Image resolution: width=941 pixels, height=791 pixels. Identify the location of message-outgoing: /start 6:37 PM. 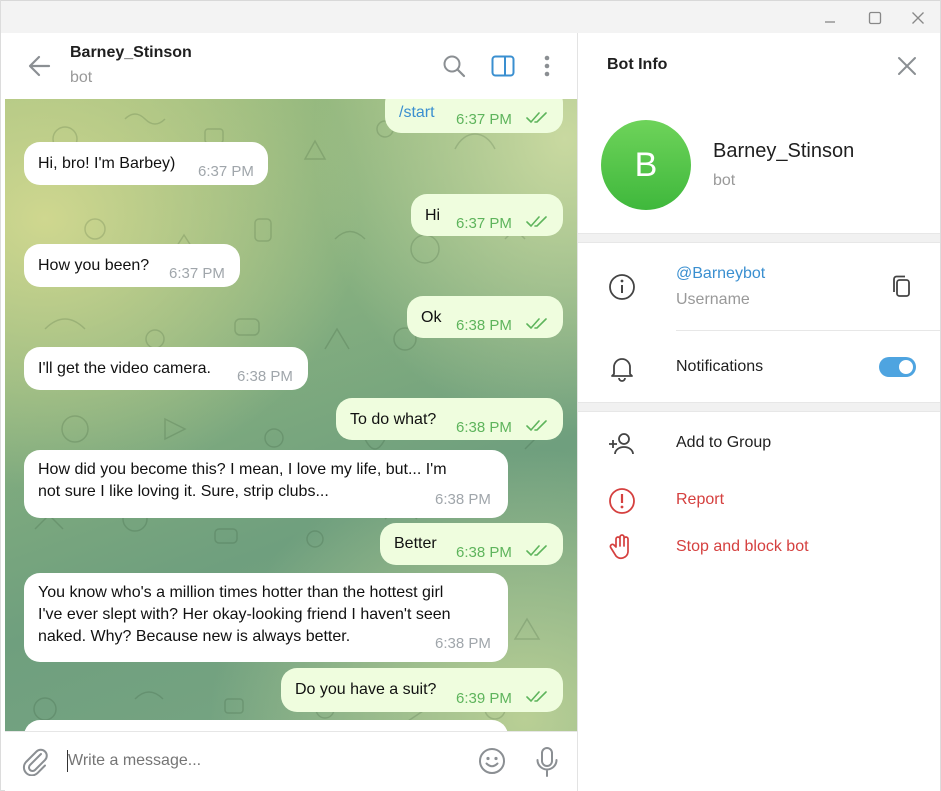
(474, 116).